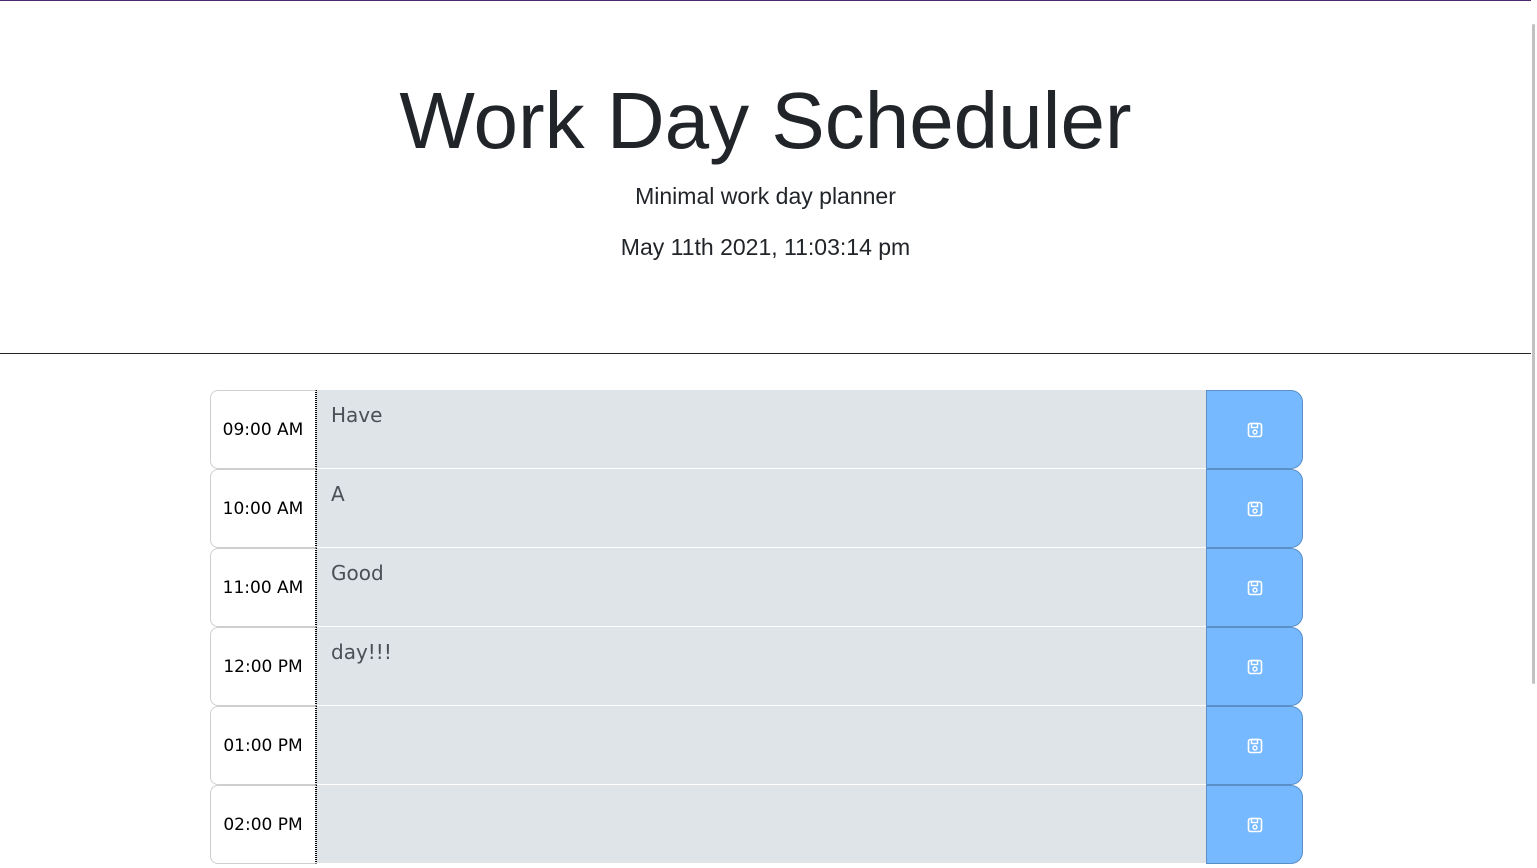 This screenshot has width=1537, height=868. I want to click on description-textarea: Good, so click(761, 587).